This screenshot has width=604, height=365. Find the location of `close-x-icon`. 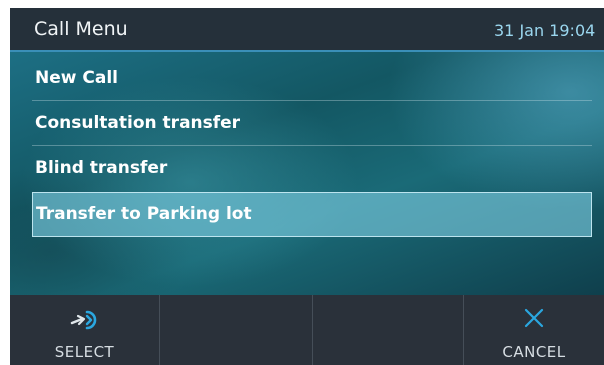

close-x-icon is located at coordinates (534, 318).